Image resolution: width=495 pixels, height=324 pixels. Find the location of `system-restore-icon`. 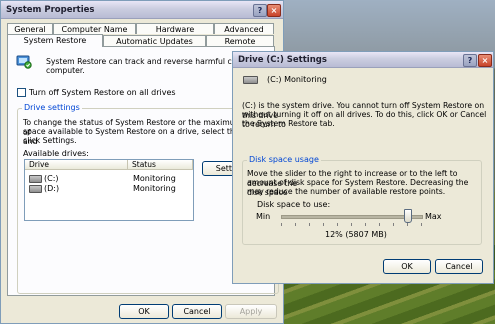

system-restore-icon is located at coordinates (24, 62).